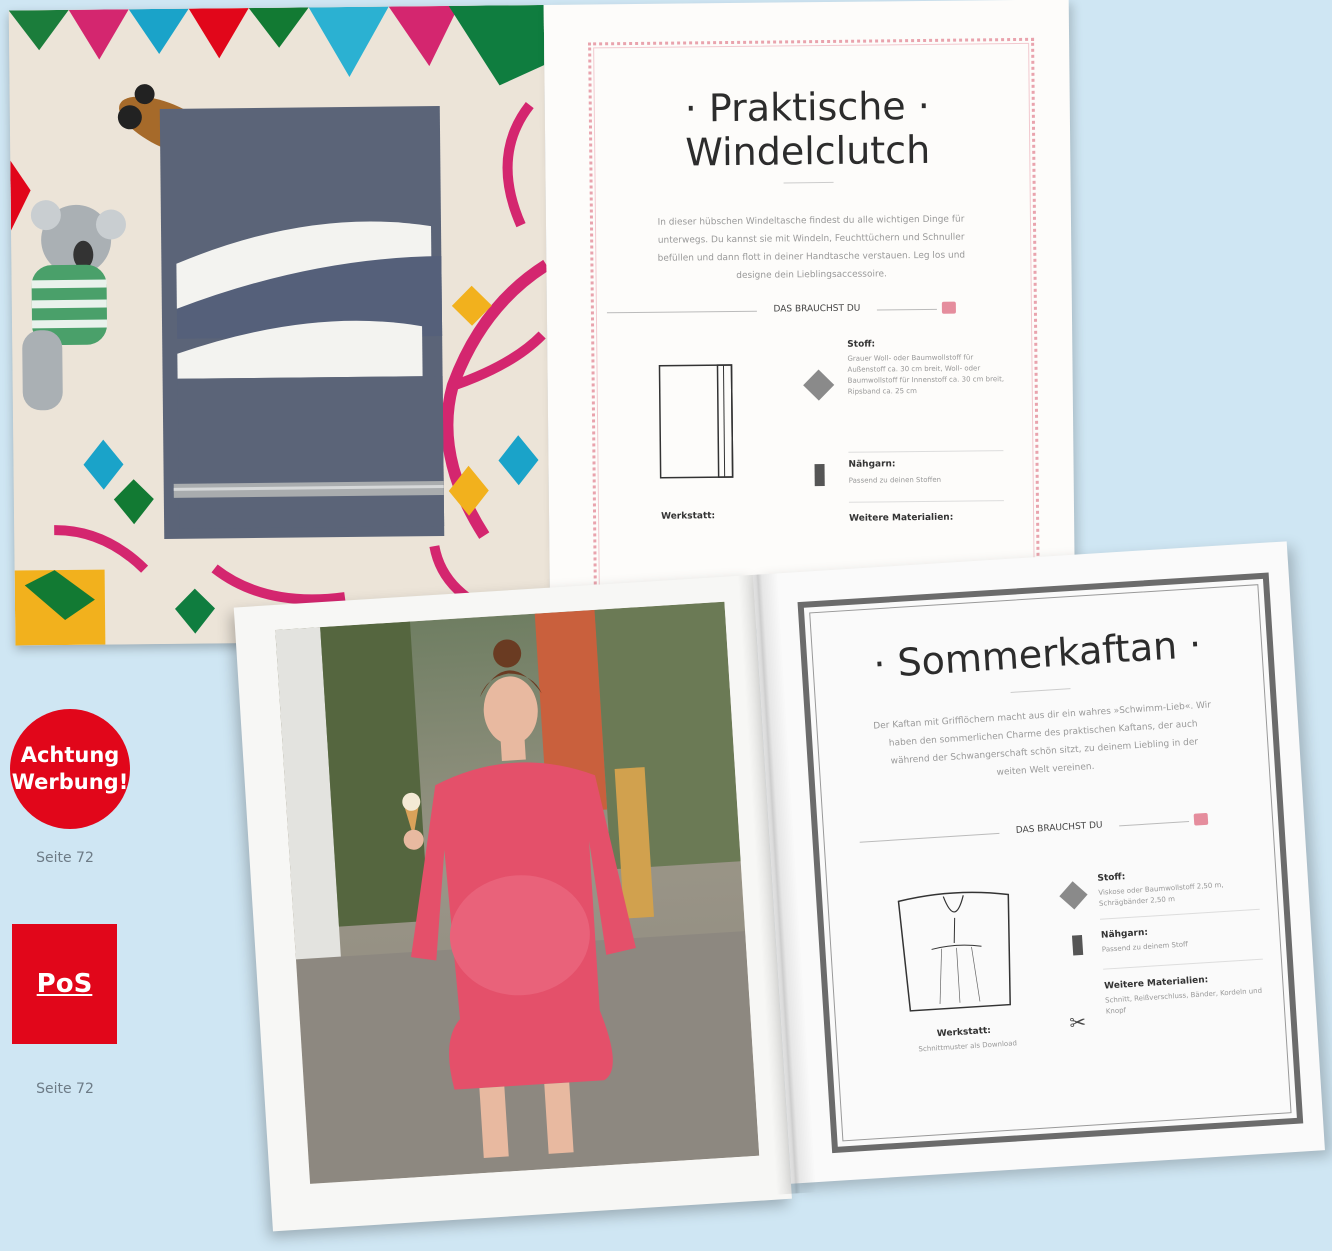 Image resolution: width=1332 pixels, height=1251 pixels. I want to click on ad-badge-line1: Achtung, so click(70, 755).